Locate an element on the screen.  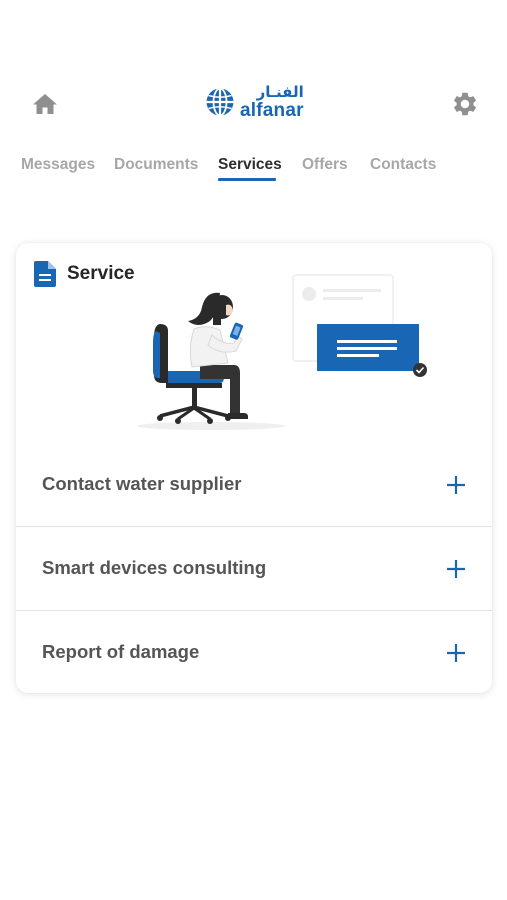
app-header: الفنـار alfanar is located at coordinates (253, 104).